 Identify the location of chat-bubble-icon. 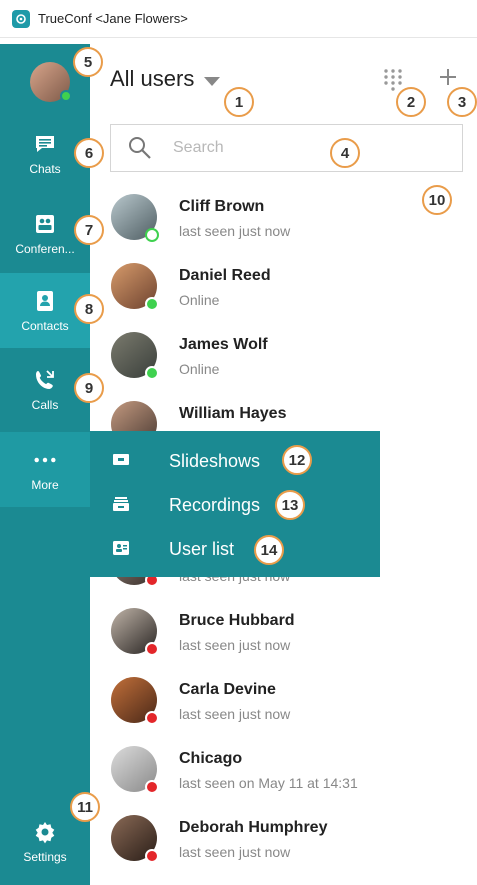
(45, 144).